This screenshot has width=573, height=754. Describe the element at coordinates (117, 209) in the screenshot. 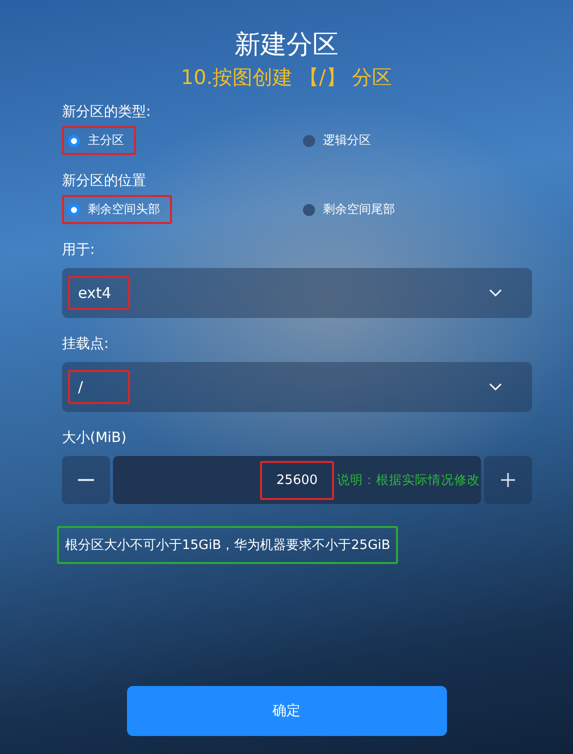

I see `radio-option: 剩余空间头部` at that location.